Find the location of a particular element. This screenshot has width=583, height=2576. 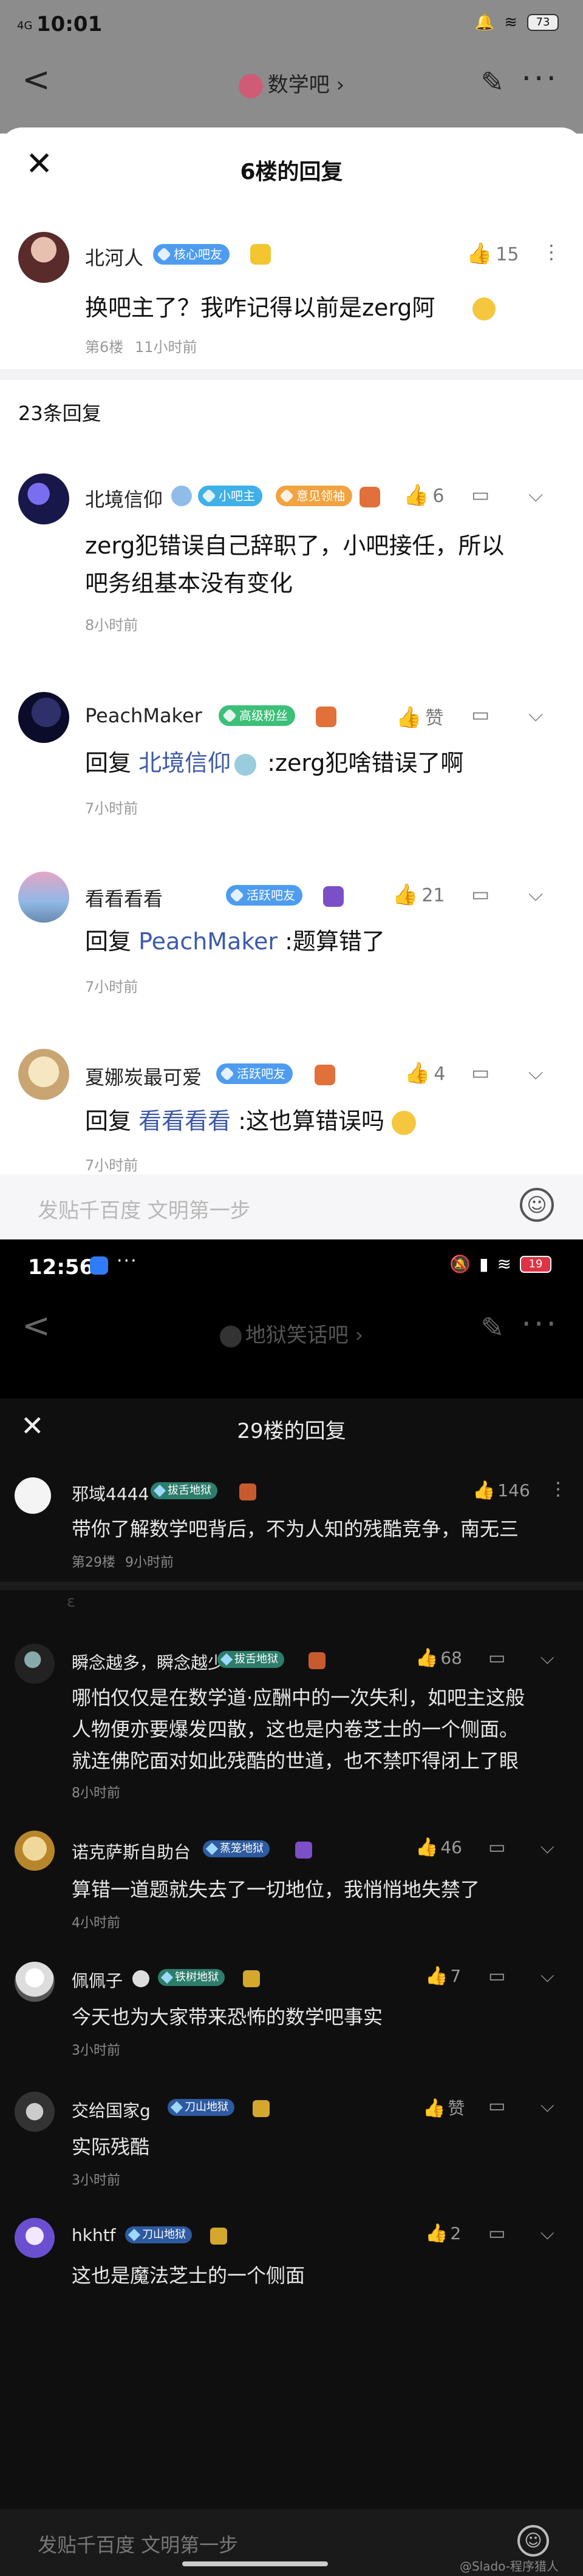

hell-badge: 拔舌地狱 is located at coordinates (184, 1490).